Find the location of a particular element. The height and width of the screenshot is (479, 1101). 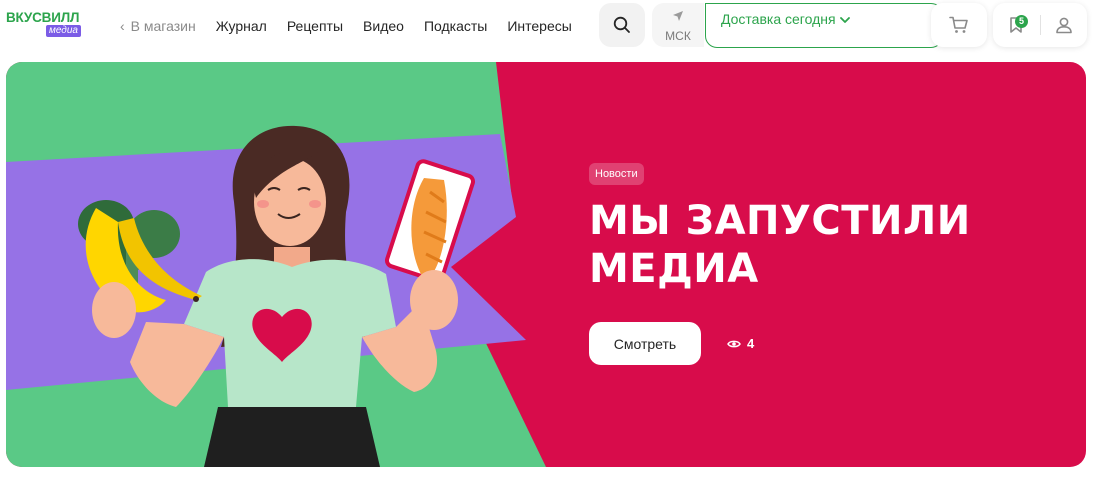

delivery-label: Доставка сегодня is located at coordinates (785, 19).